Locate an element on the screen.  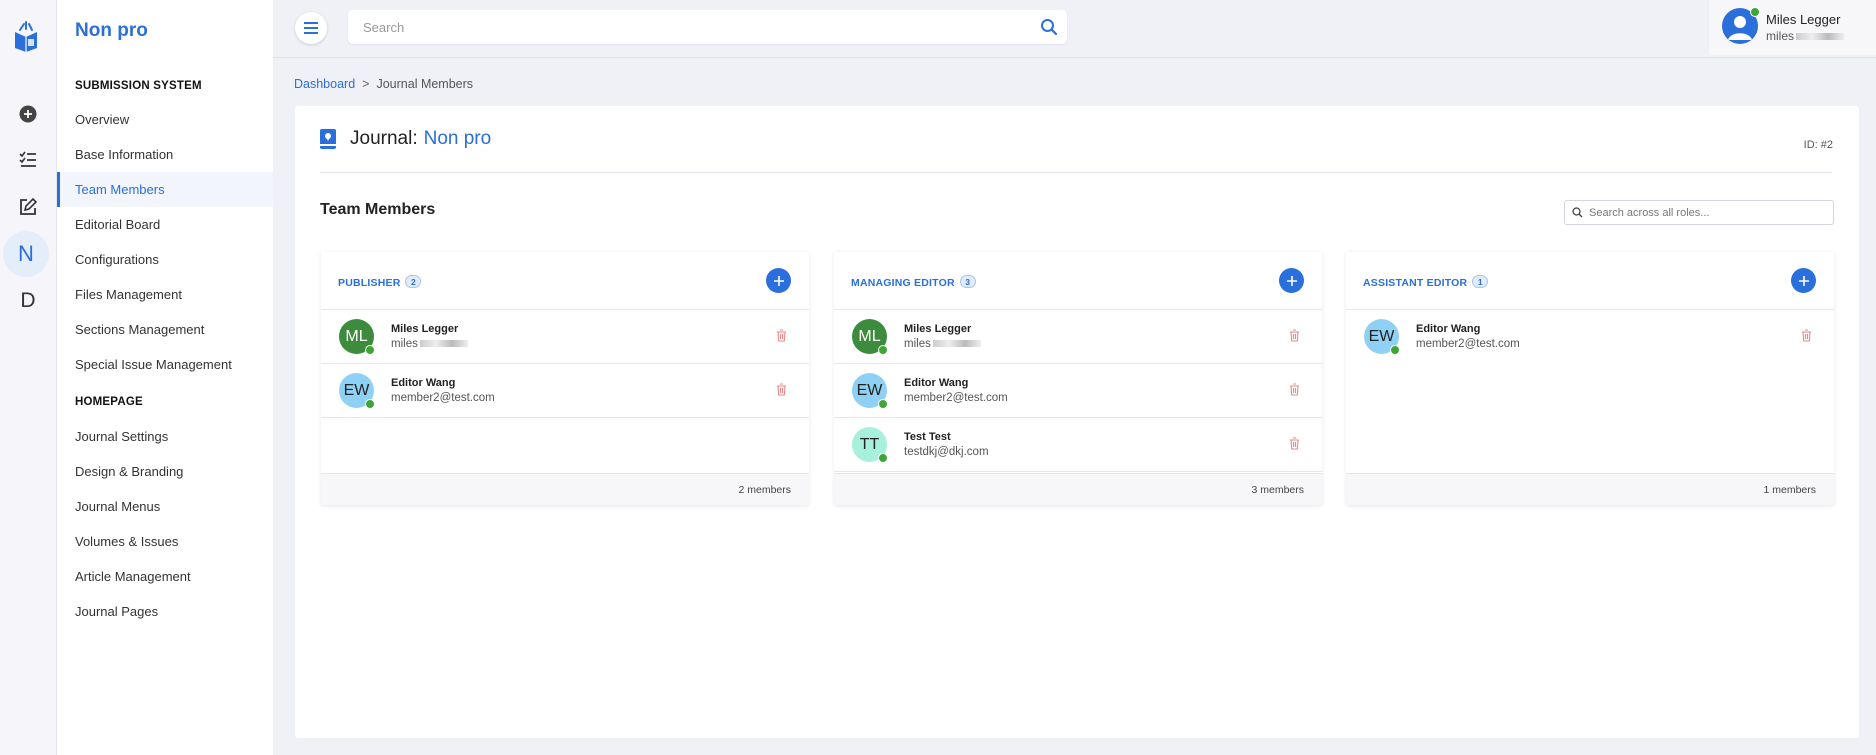
hamburger-icon is located at coordinates (311, 28).